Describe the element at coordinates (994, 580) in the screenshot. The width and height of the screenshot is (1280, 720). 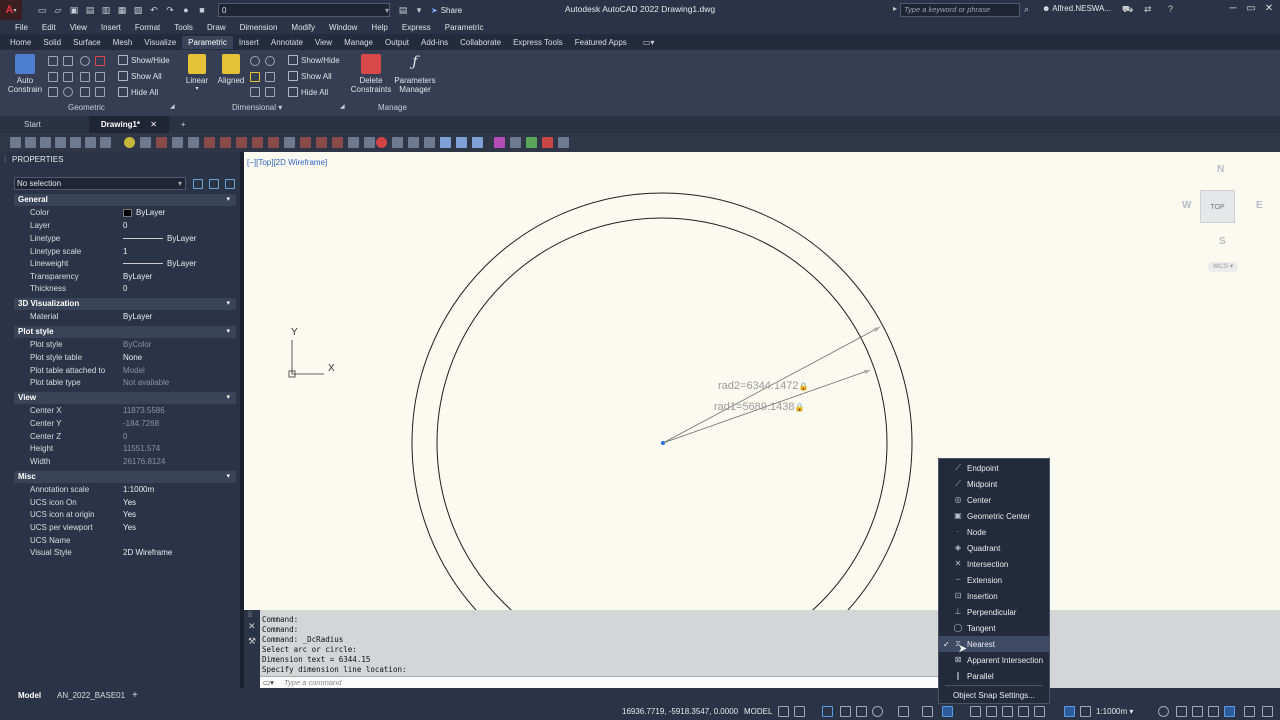
I see `snap-extension: ┈ Extension` at that location.